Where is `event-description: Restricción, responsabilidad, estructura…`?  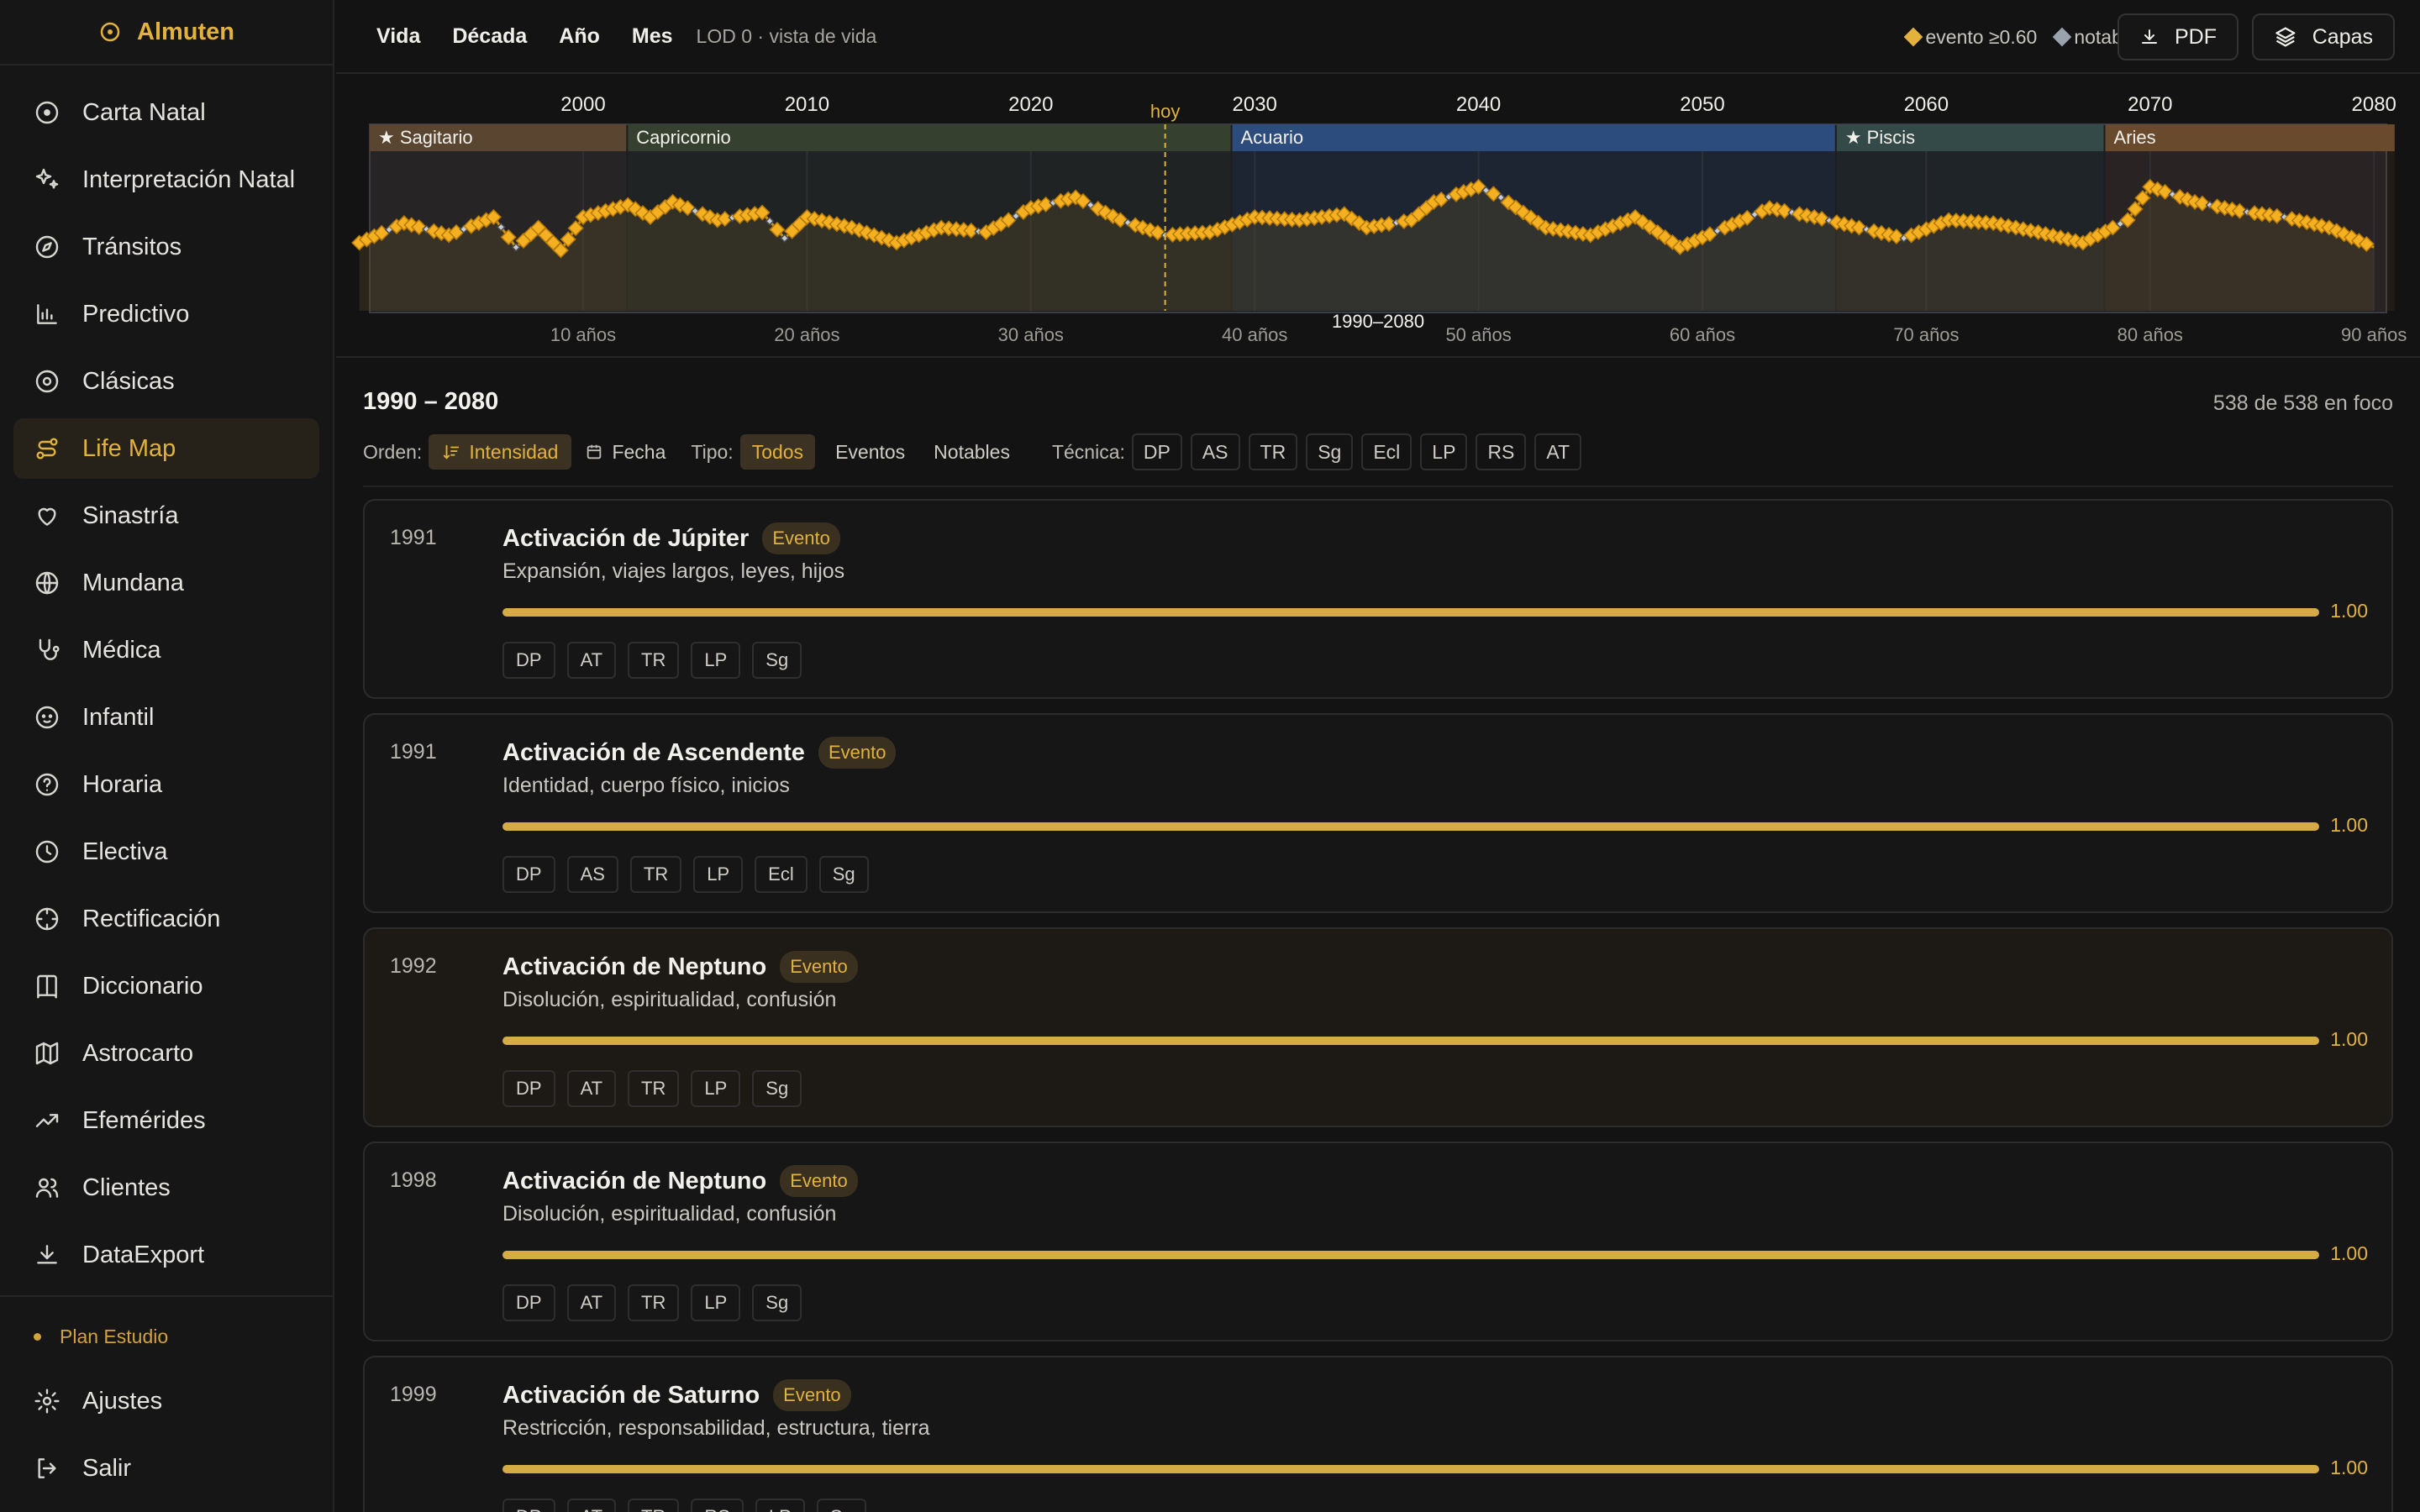 event-description: Restricción, responsabilidad, estructura… is located at coordinates (716, 1428).